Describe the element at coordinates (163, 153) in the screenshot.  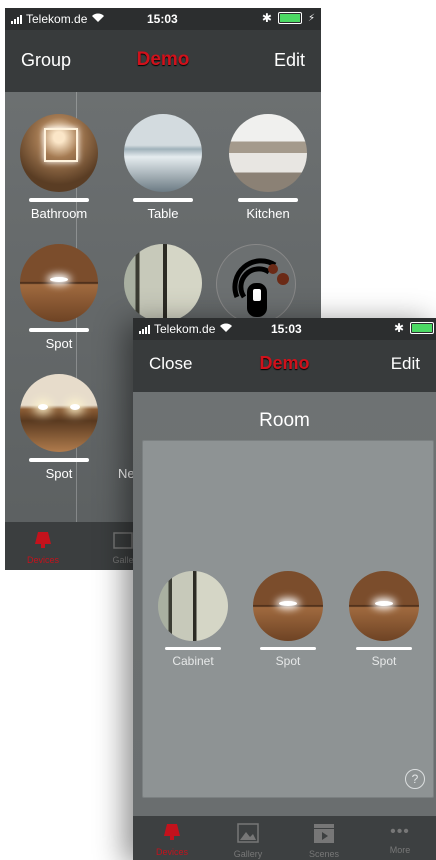
I see `table-image` at that location.